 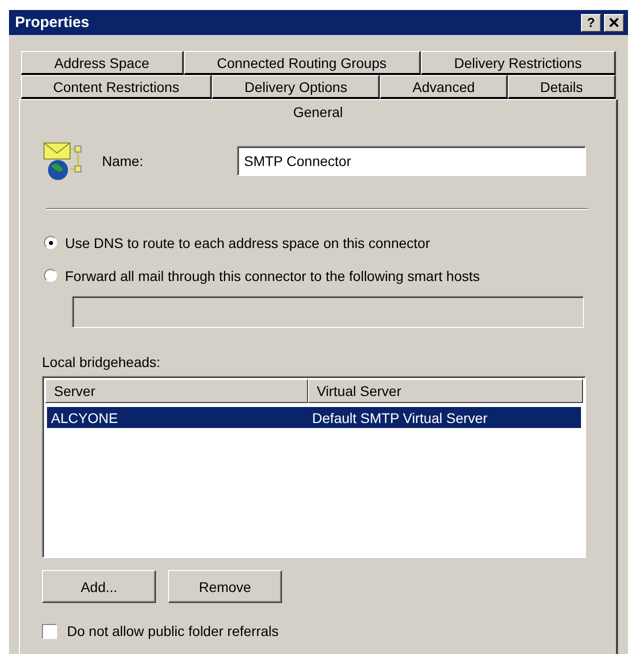 I want to click on option-label: Forward all mail through this connector to the following smart hosts, so click(x=272, y=276).